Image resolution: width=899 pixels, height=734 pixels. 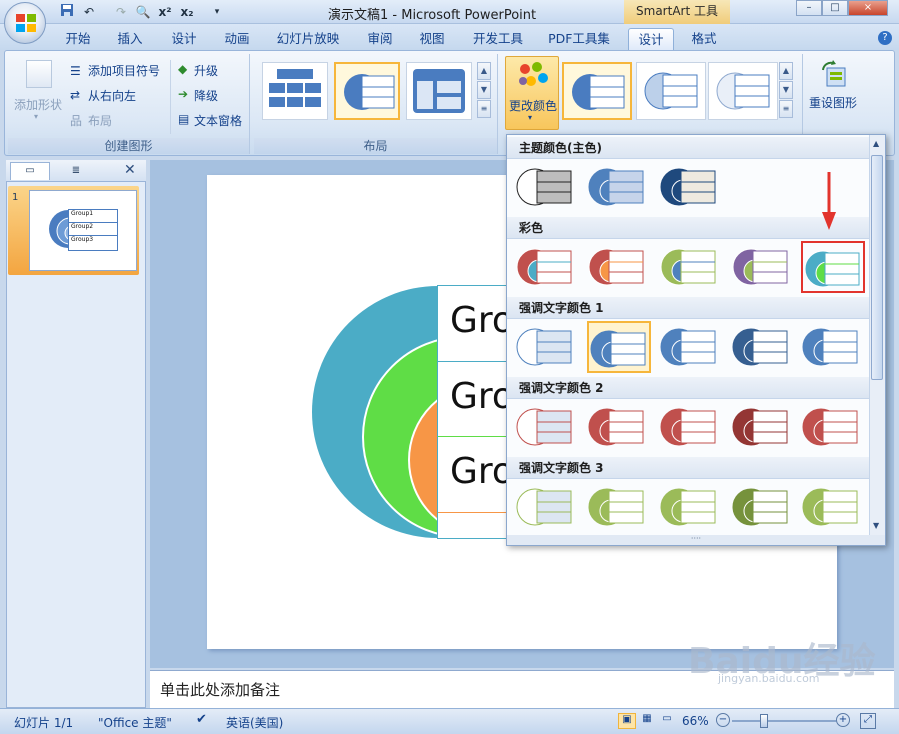 What do you see at coordinates (835, 8) in the screenshot?
I see `maximize-button: □` at bounding box center [835, 8].